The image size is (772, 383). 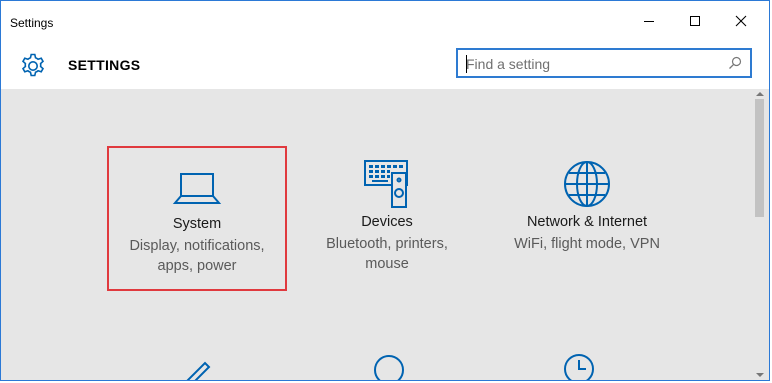 I want to click on tile-description-line: mouse, so click(x=387, y=264).